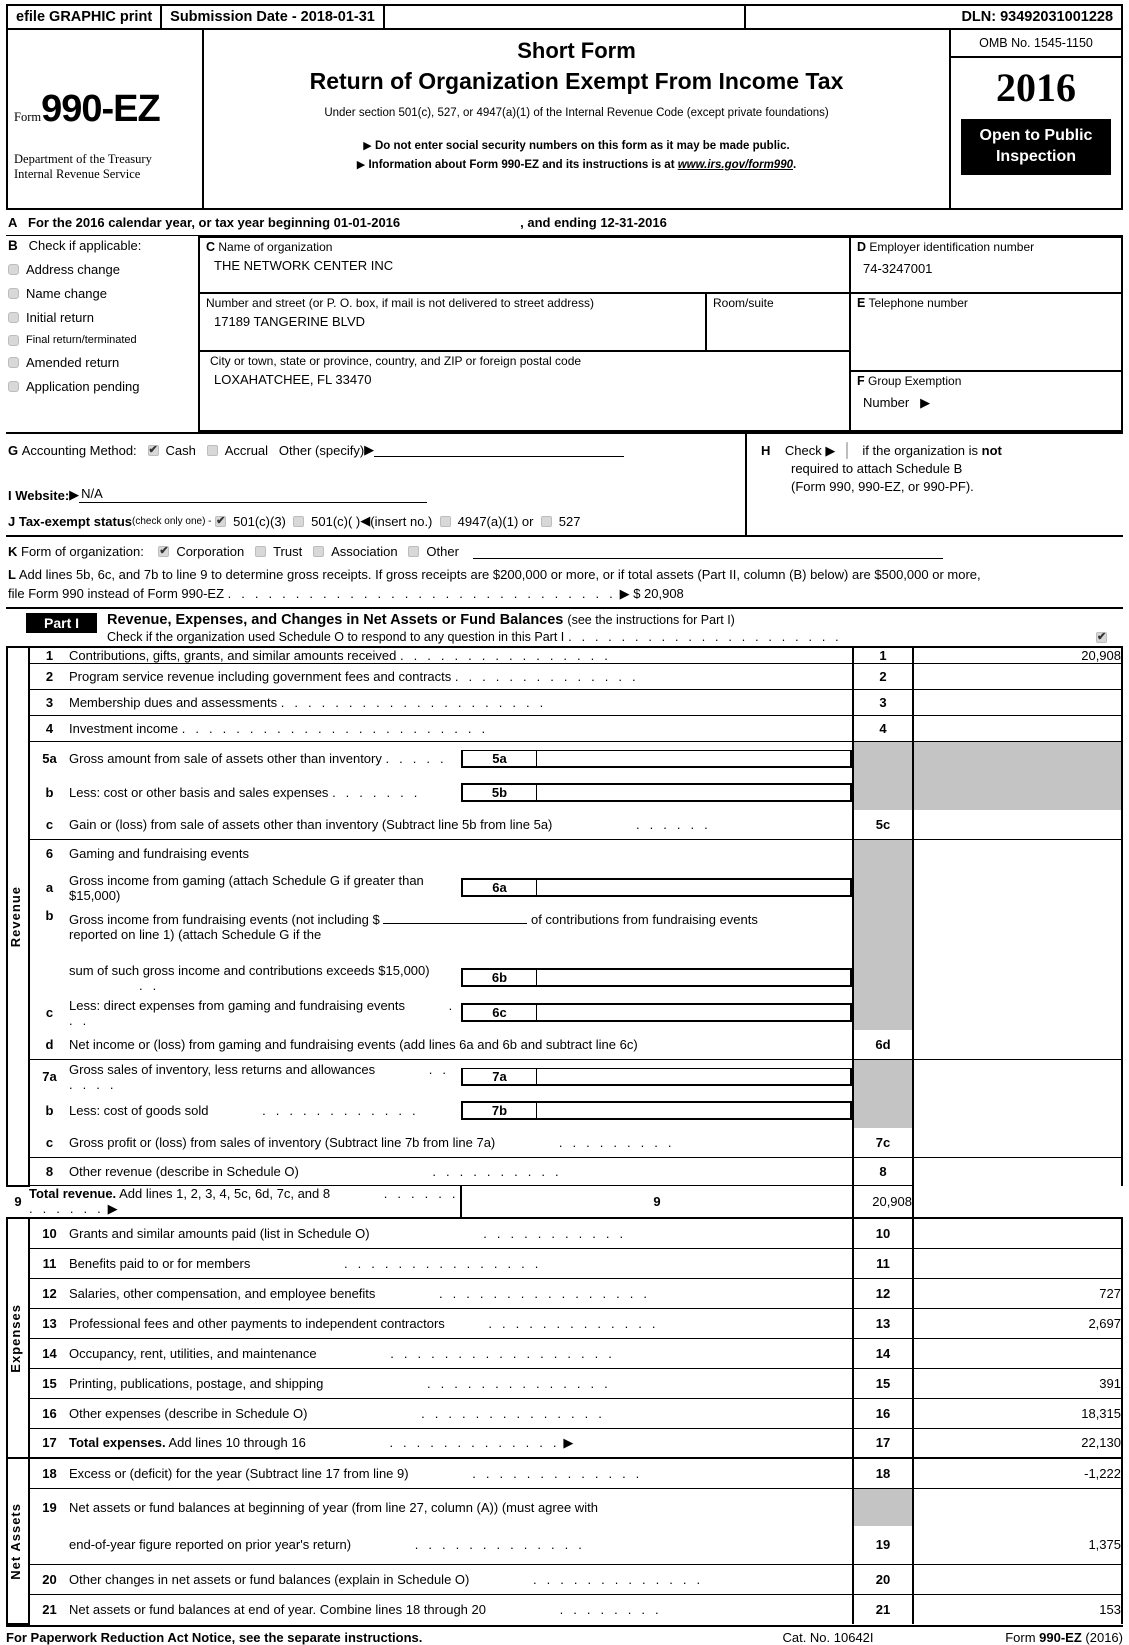  What do you see at coordinates (693, 1012) in the screenshot?
I see `subbox-value-6c` at bounding box center [693, 1012].